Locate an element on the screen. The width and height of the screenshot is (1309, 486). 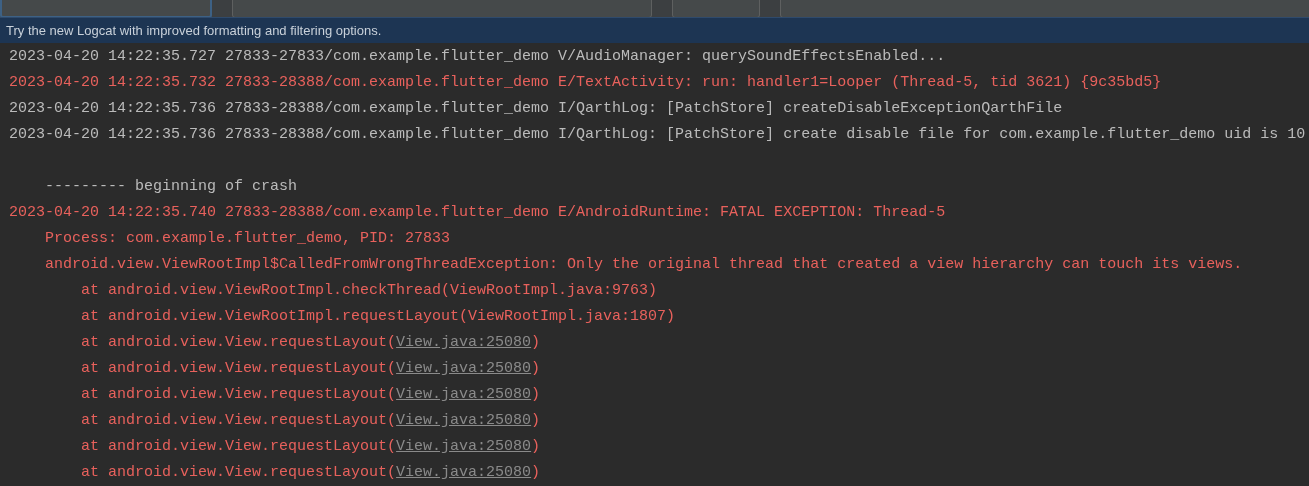
log-line: Process: com.example.flutter_demo, PID: 27833 is located at coordinates (248, 239).